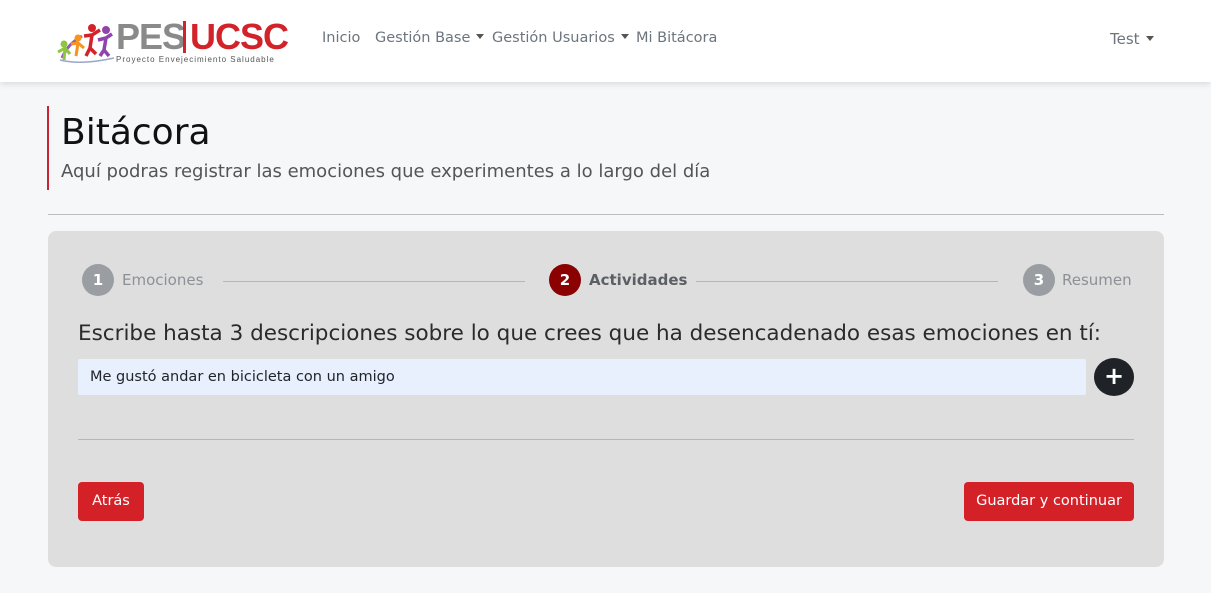  Describe the element at coordinates (151, 36) in the screenshot. I see `logo-text-pes: PES` at that location.